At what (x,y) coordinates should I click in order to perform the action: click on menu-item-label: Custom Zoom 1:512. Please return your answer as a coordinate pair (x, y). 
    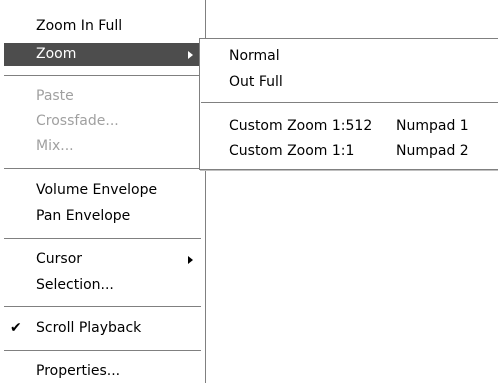
    Looking at the image, I should click on (301, 126).